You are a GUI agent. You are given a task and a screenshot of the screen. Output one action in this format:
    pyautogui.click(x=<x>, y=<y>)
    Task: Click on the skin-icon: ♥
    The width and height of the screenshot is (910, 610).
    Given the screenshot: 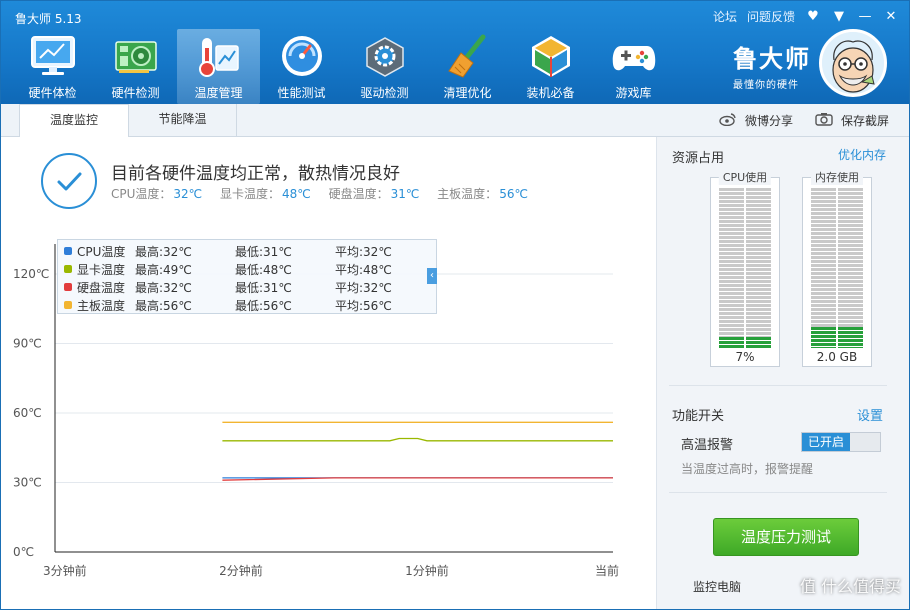 What is the action you would take?
    pyautogui.click(x=813, y=16)
    